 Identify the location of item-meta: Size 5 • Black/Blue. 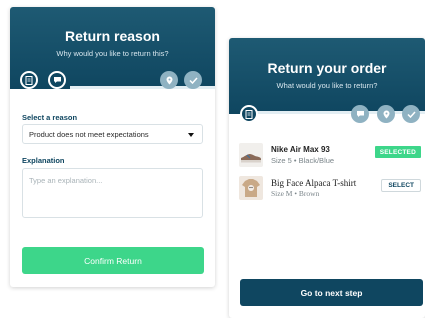
(303, 160).